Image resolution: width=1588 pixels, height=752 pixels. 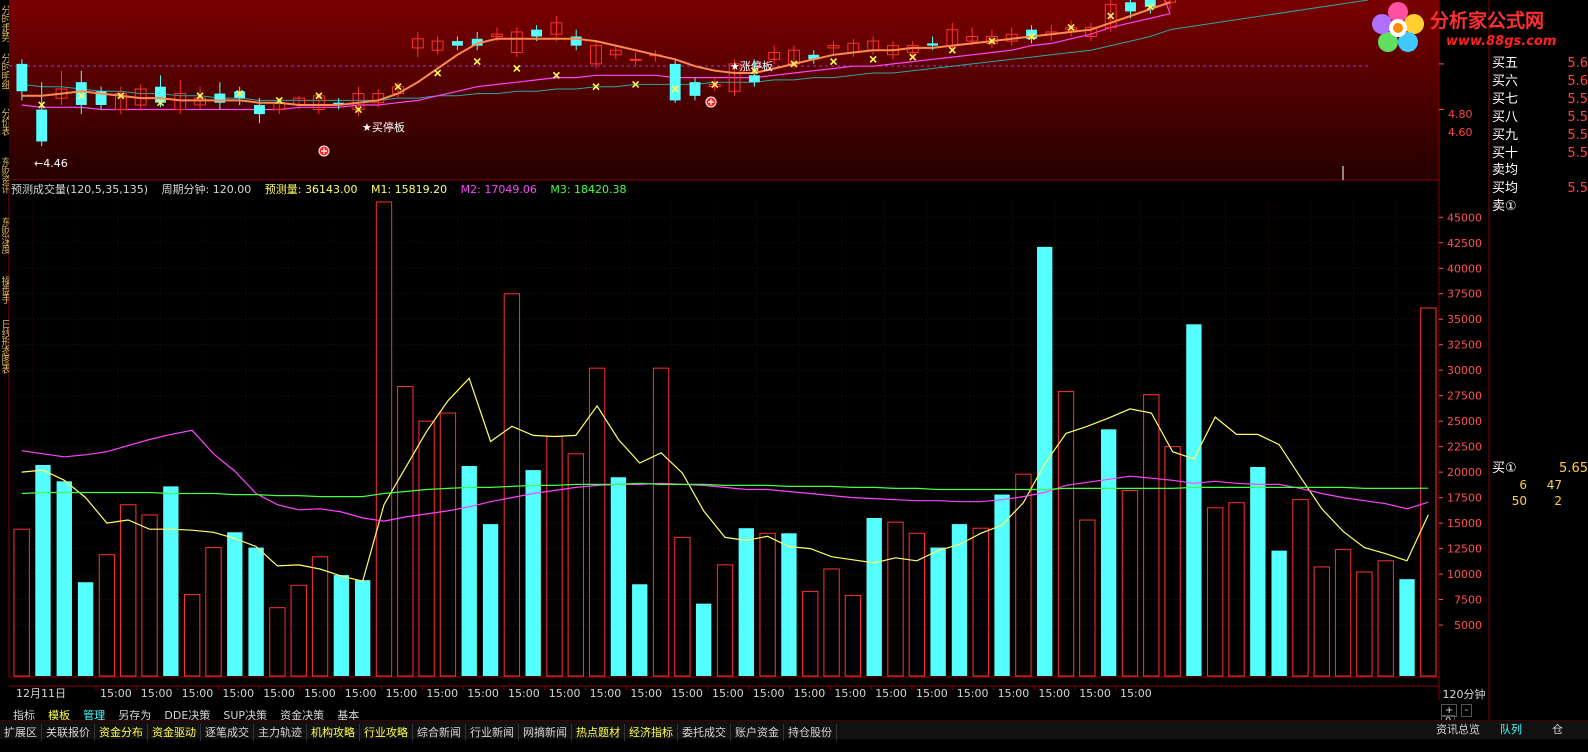 I want to click on fn-button-2: 资金分布, so click(x=121, y=732).